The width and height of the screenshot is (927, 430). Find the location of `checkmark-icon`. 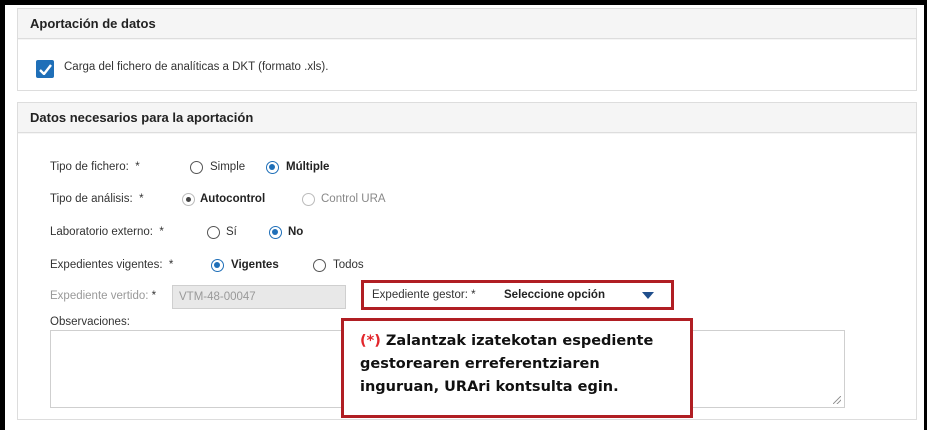

checkmark-icon is located at coordinates (45, 69).